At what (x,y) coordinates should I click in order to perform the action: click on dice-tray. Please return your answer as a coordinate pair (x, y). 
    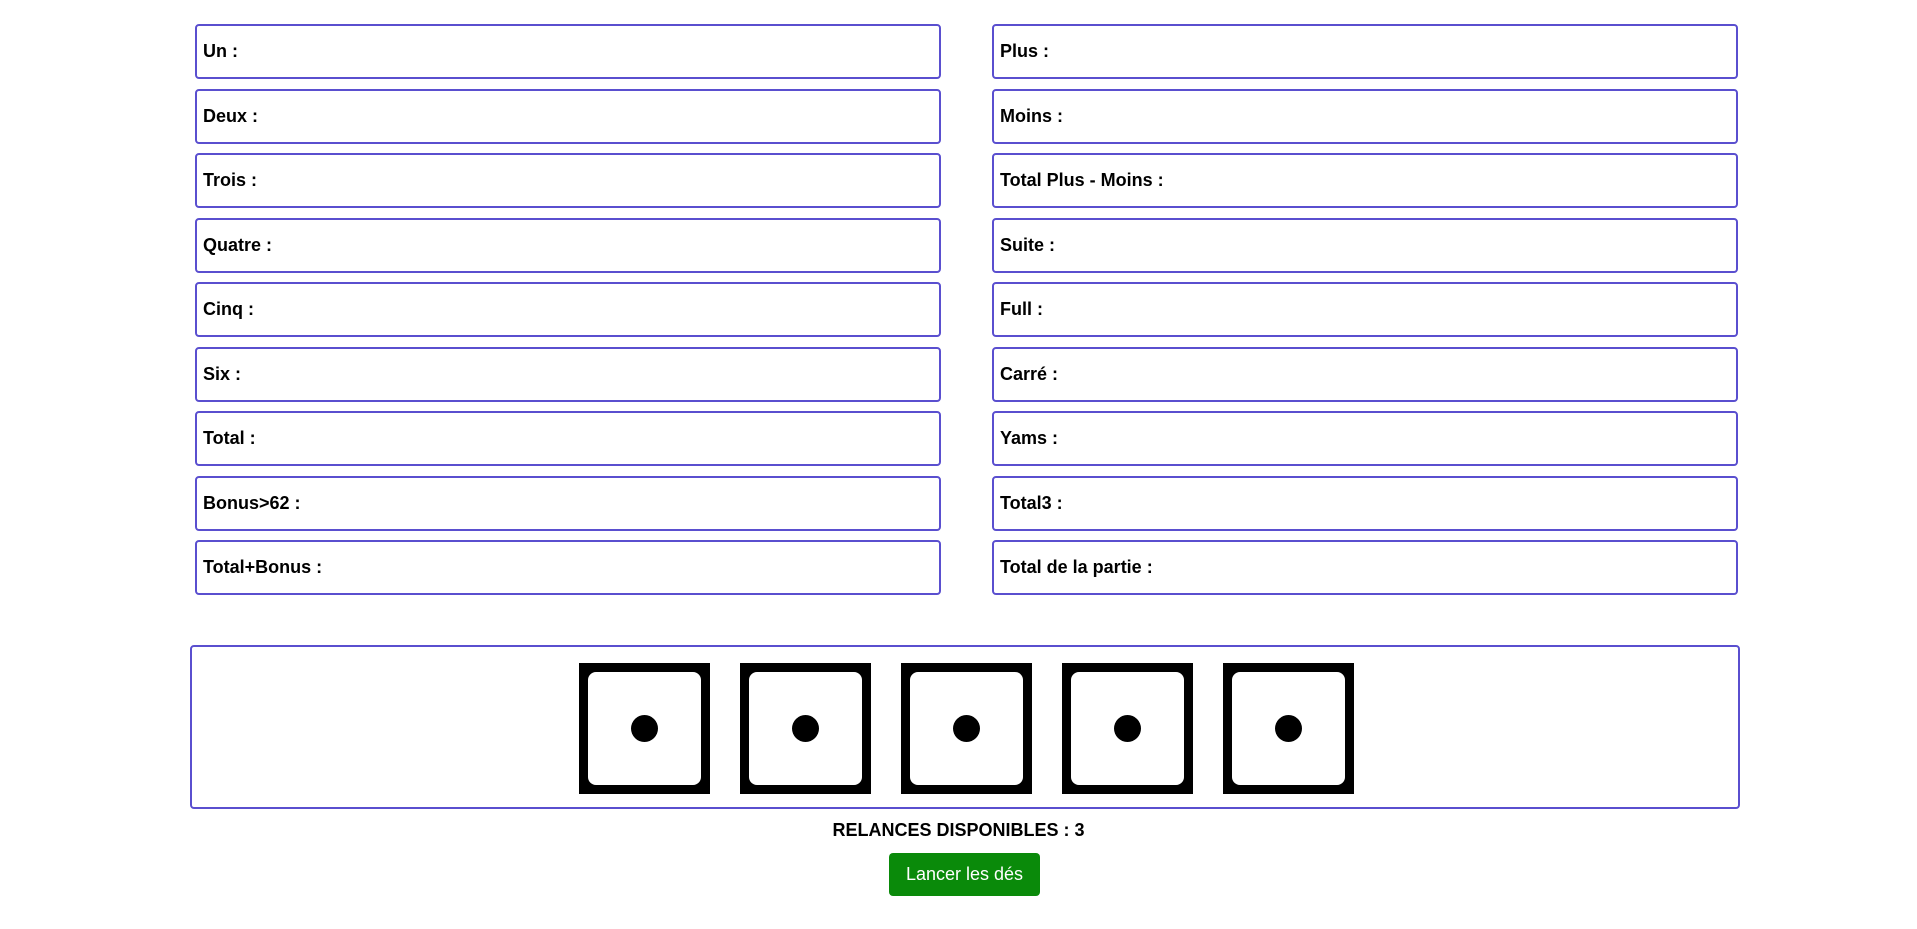
    Looking at the image, I should click on (965, 727).